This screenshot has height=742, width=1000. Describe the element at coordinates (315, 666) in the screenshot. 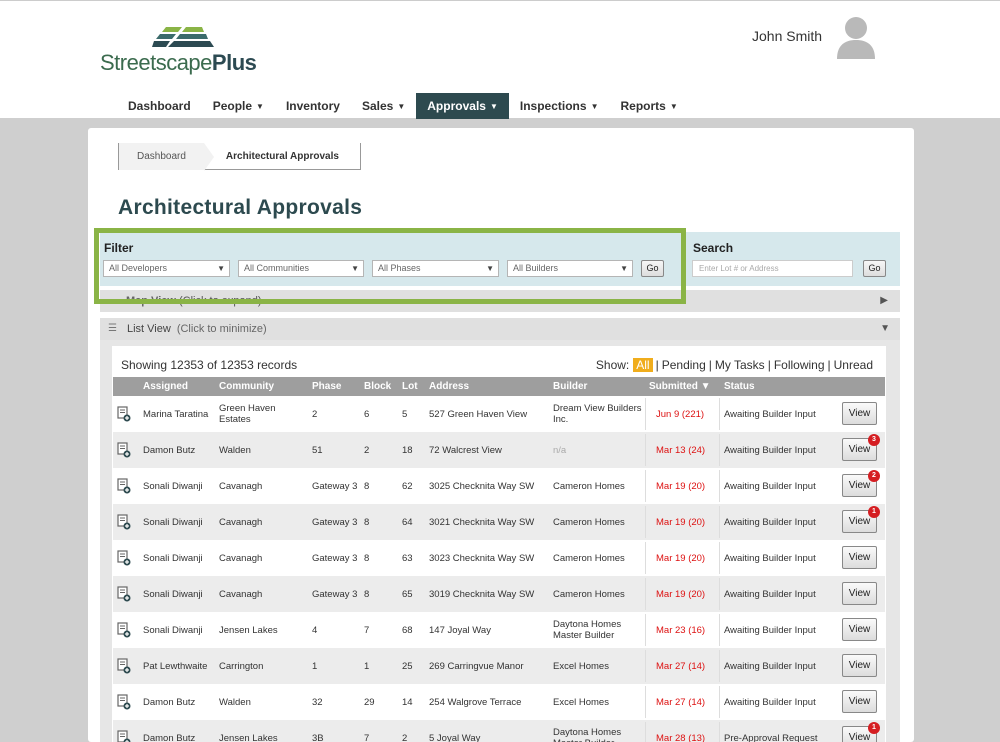

I see `cell-phase: 1` at that location.